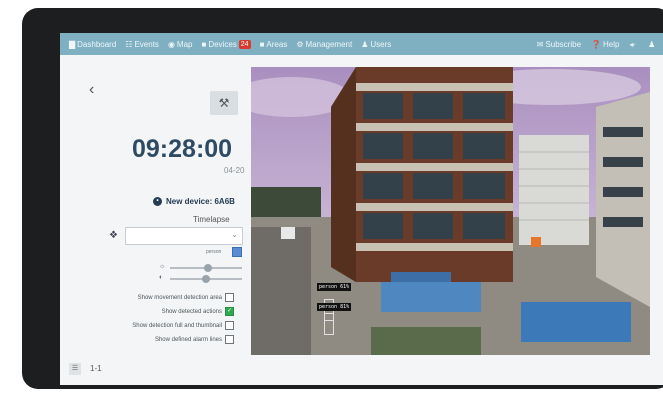 The width and height of the screenshot is (663, 397). I want to click on option-alarm-lines: Show defined alarm lines, so click(194, 339).